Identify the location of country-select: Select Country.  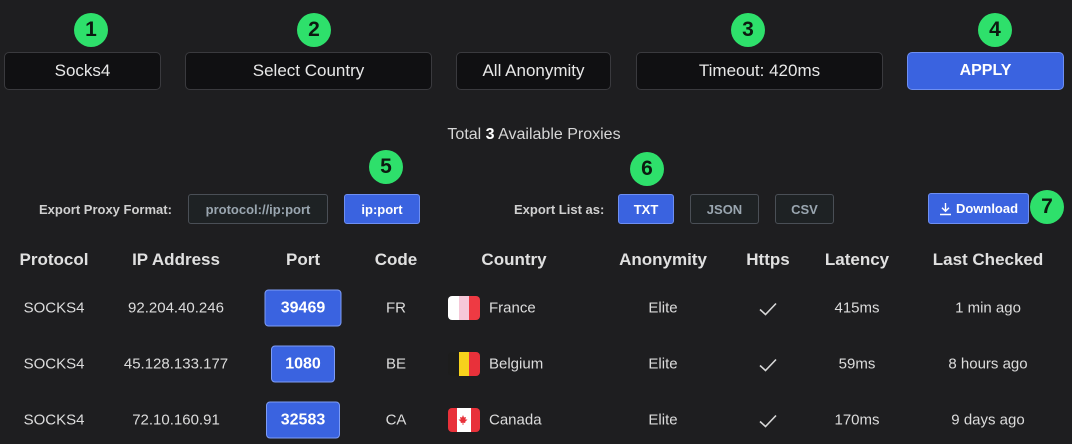
(308, 71).